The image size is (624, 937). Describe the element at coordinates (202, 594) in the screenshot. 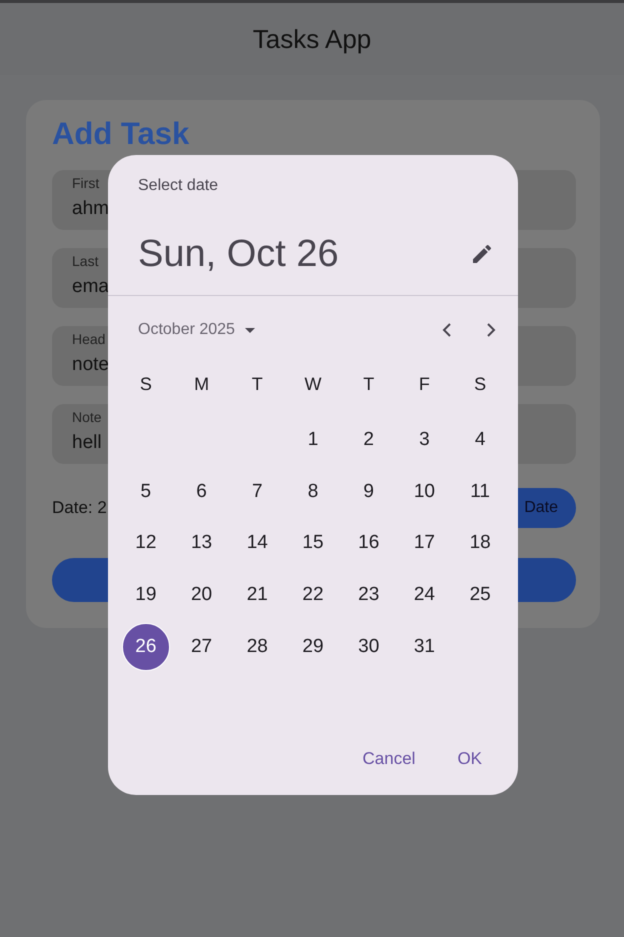

I see `day: 20` at that location.